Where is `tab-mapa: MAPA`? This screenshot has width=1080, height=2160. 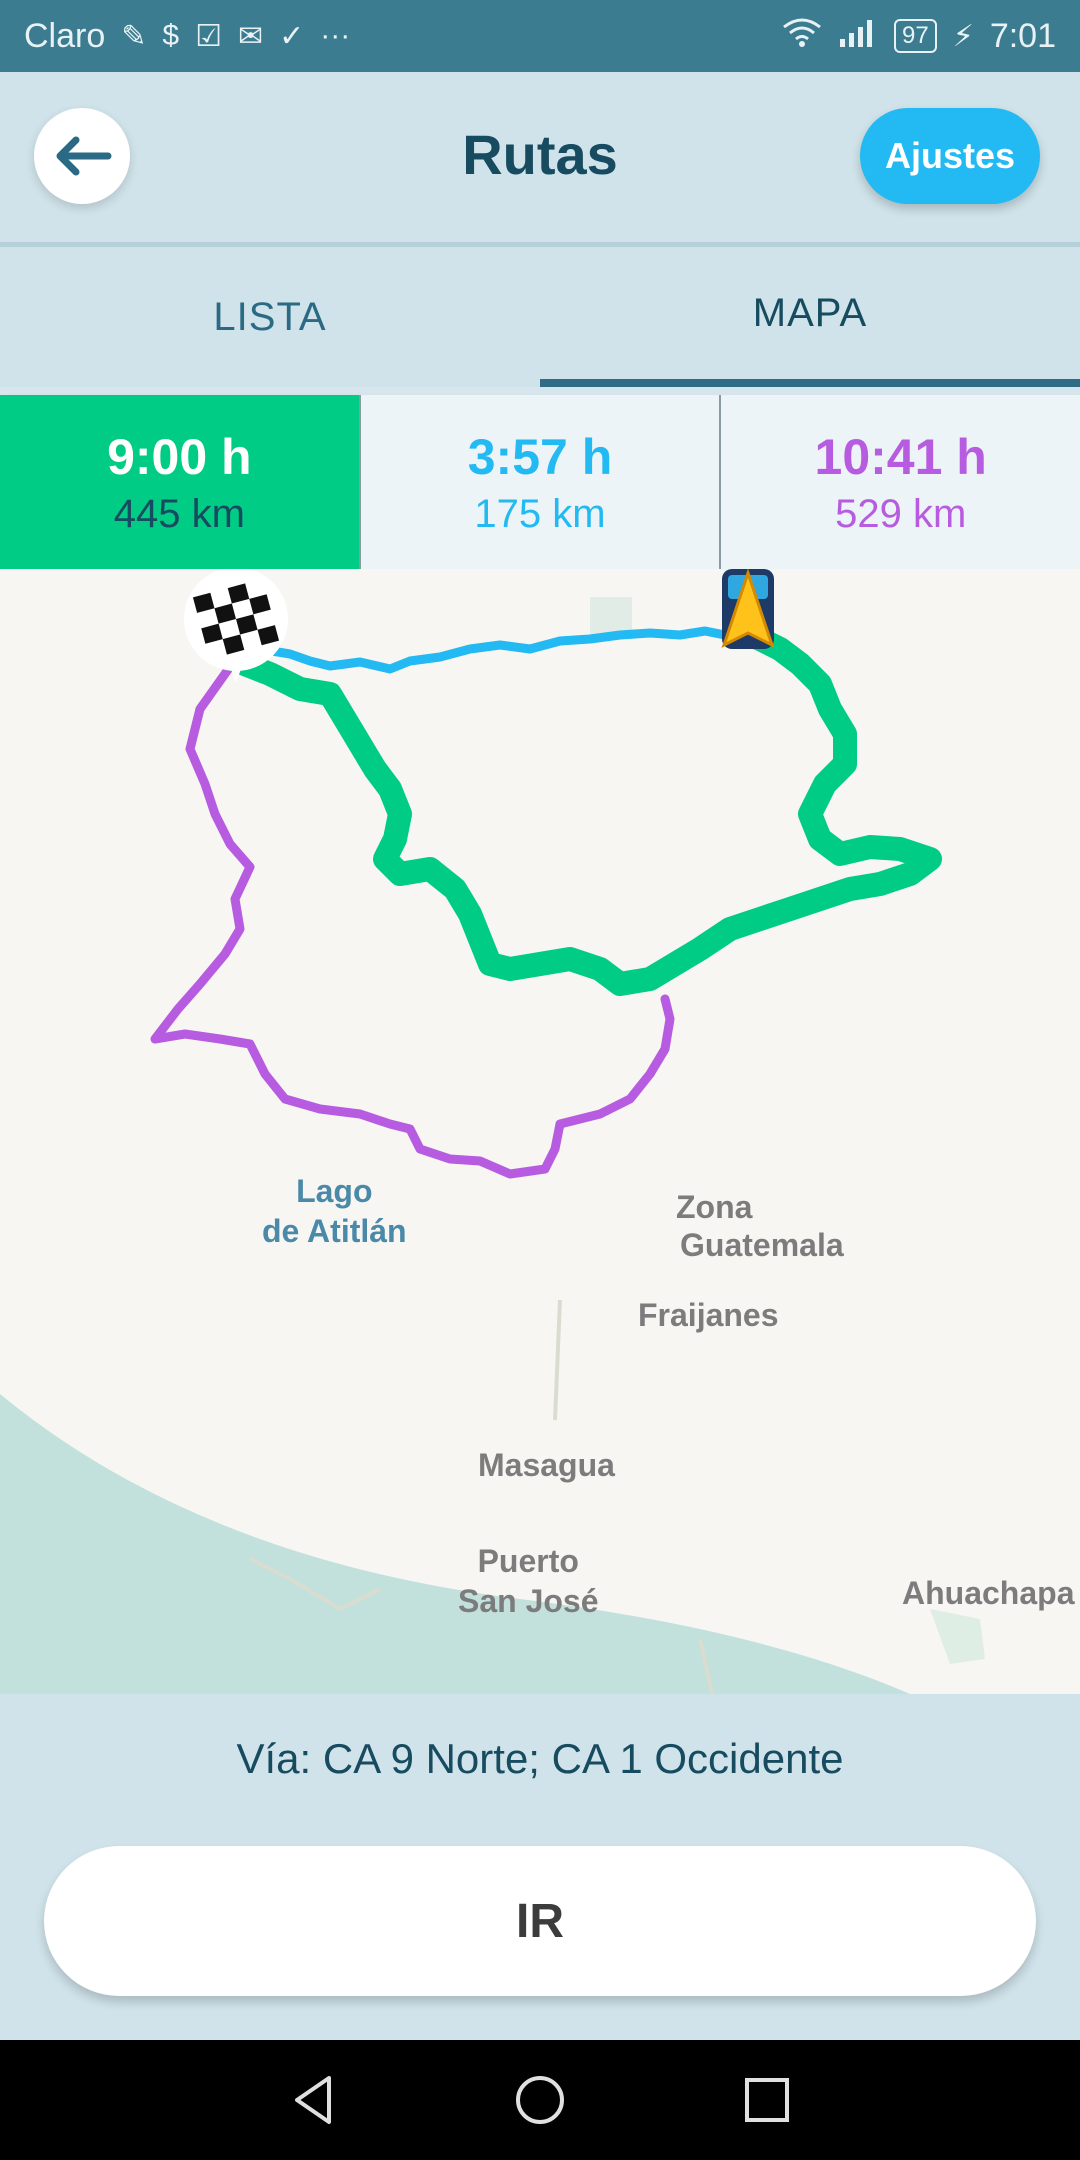
tab-mapa: MAPA is located at coordinates (810, 317).